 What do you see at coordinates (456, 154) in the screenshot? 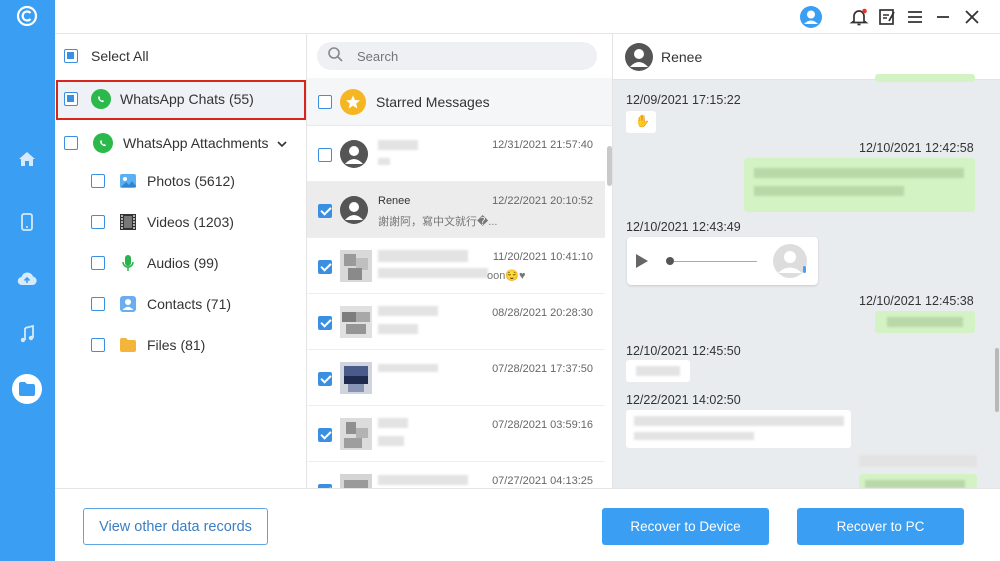
I see `chat-item: 12/31/2021 21:57:40` at bounding box center [456, 154].